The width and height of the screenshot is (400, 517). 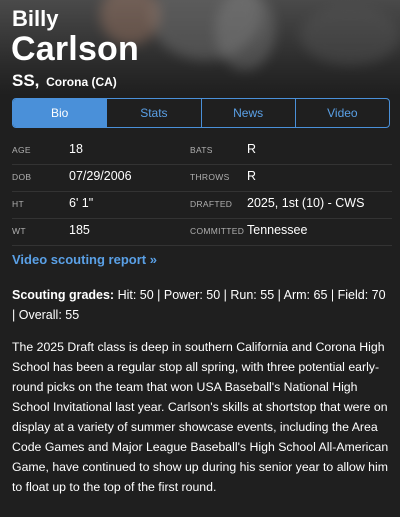 I want to click on age-label: AGE, so click(x=21, y=150).